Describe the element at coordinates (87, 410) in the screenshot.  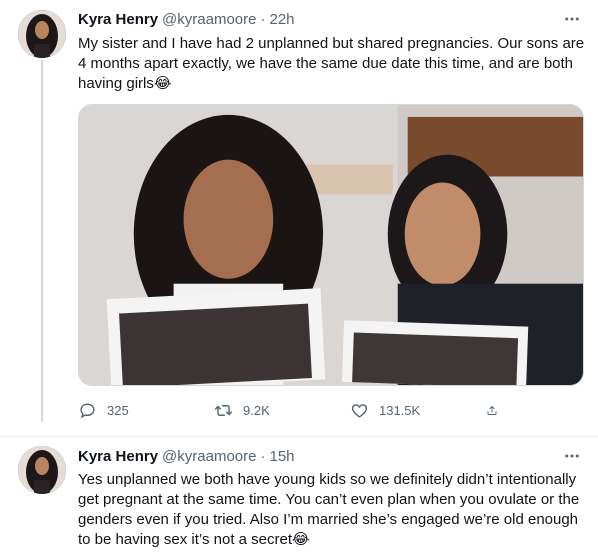
I see `reply-icon` at that location.